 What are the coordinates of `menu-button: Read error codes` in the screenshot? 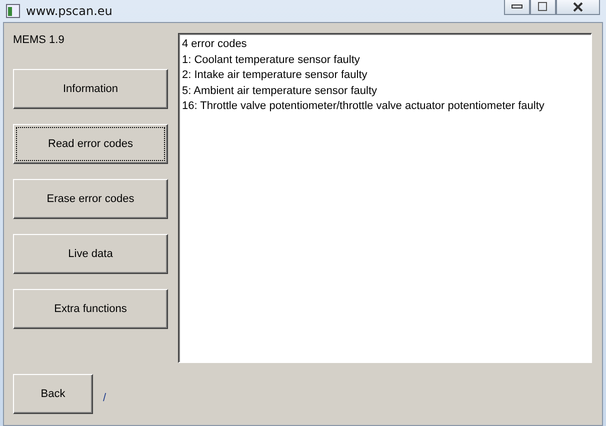 It's located at (90, 144).